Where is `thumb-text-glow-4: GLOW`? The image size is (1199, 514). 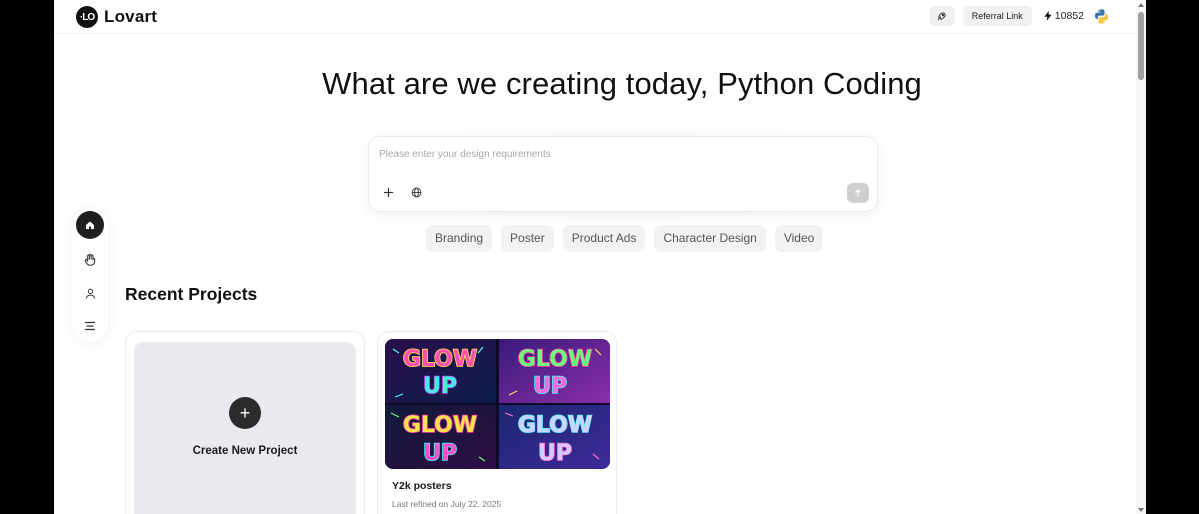
thumb-text-glow-4: GLOW is located at coordinates (555, 425).